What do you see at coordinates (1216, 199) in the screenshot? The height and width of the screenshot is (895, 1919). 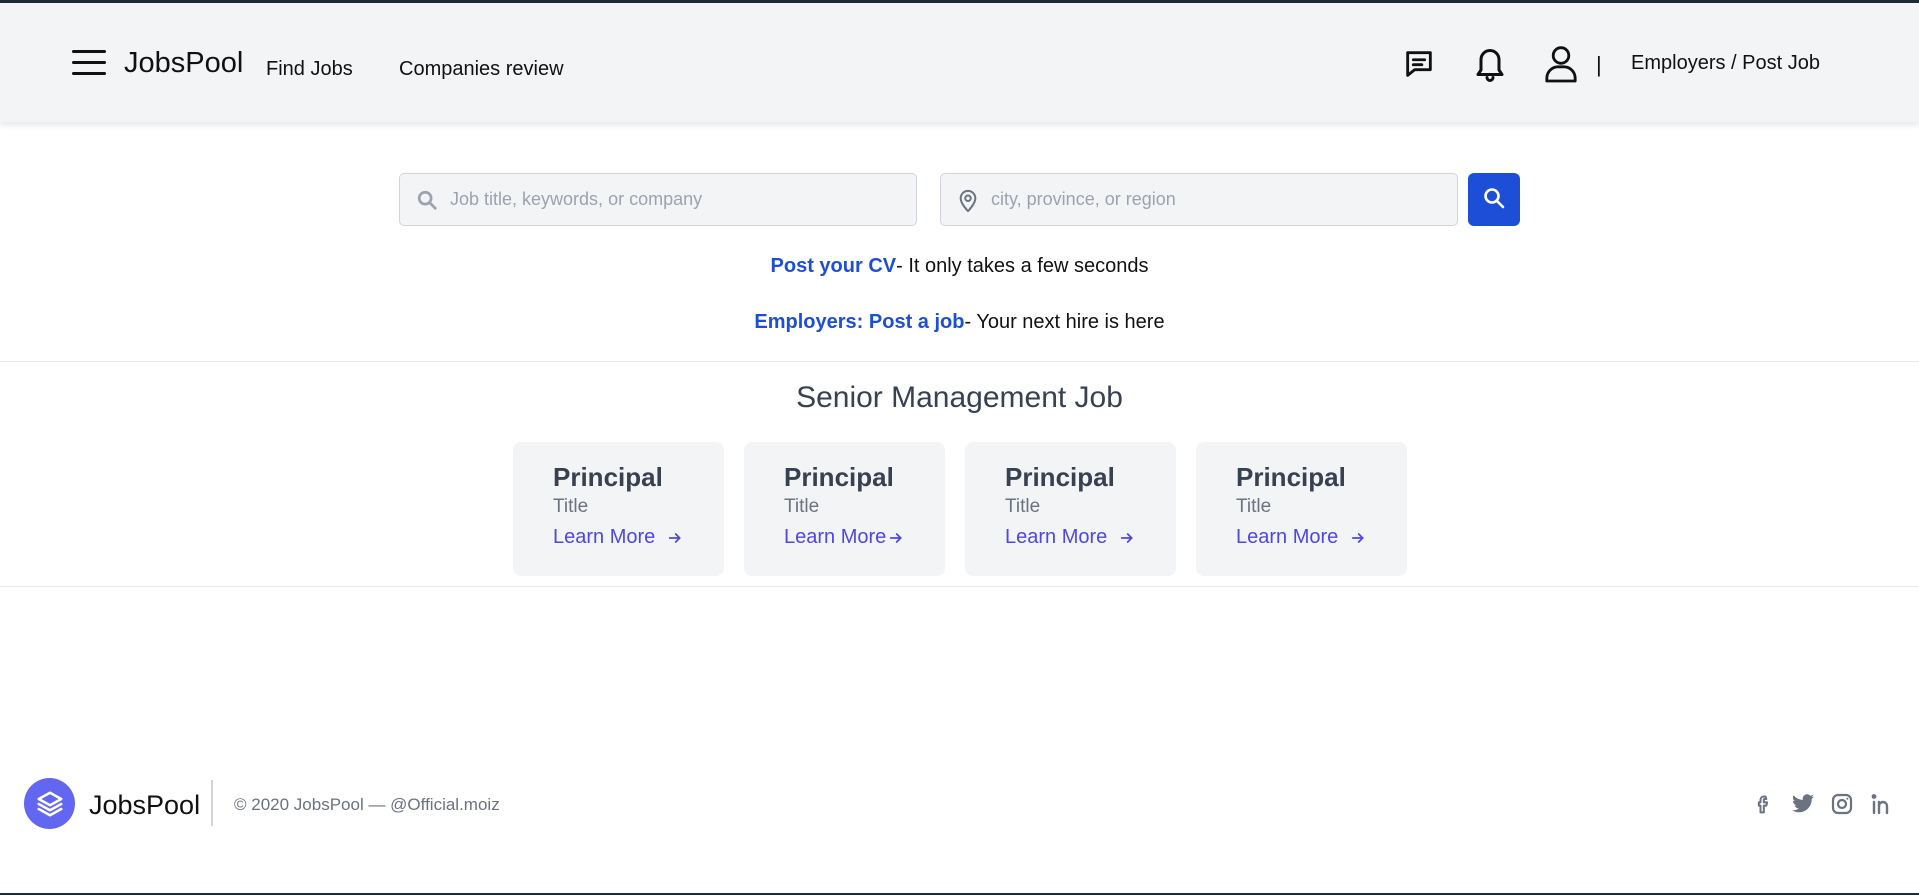 I see `location-input` at bounding box center [1216, 199].